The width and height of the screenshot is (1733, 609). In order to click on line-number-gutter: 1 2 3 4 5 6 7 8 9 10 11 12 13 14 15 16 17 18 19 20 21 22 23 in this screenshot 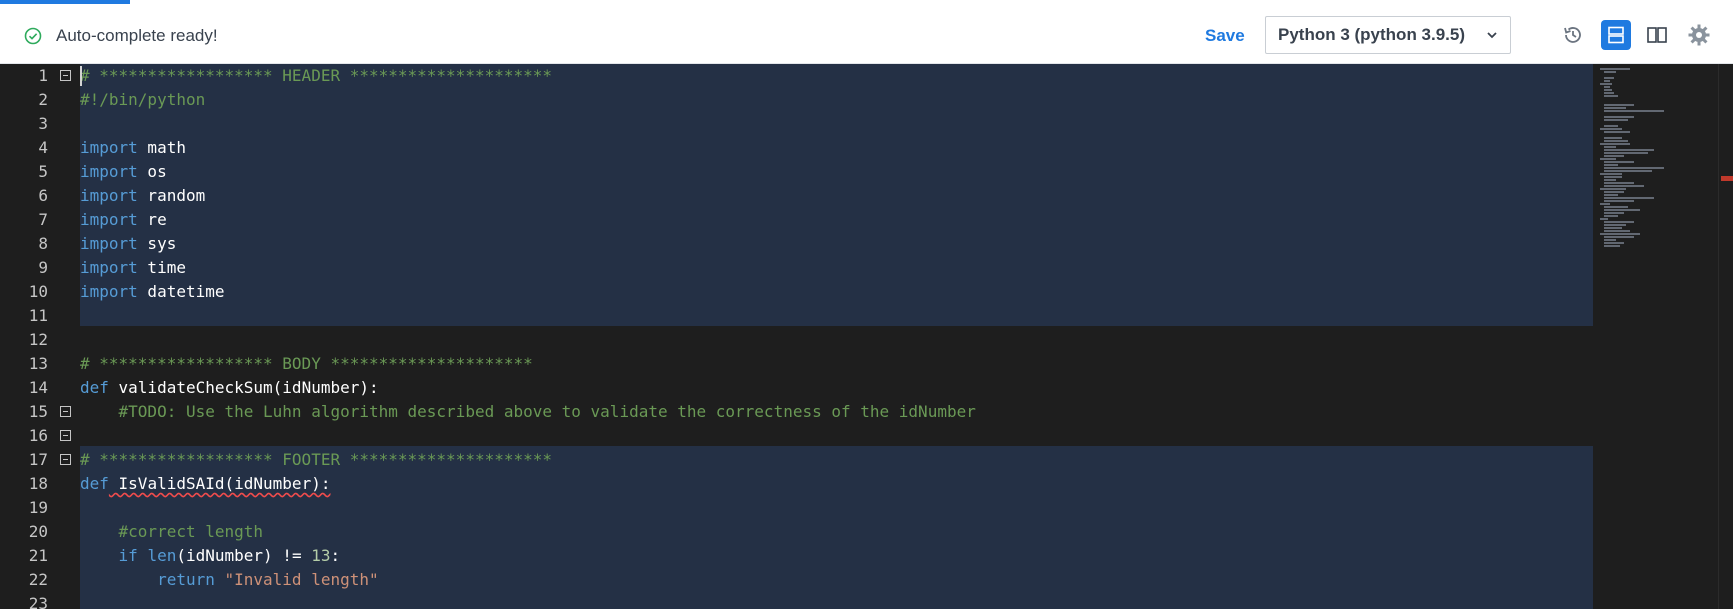, I will do `click(40, 336)`.